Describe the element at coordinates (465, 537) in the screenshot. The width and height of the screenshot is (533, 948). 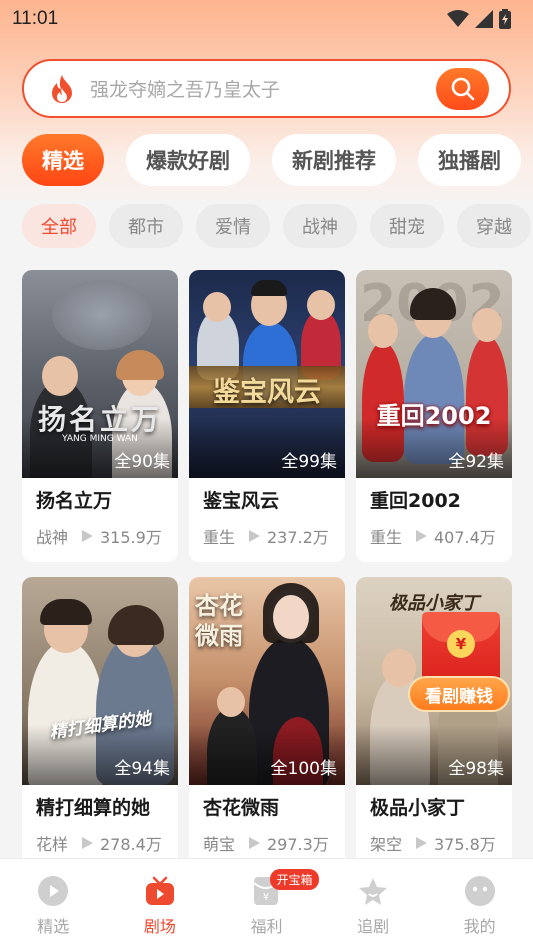
I see `drama-views: 407.4万` at that location.